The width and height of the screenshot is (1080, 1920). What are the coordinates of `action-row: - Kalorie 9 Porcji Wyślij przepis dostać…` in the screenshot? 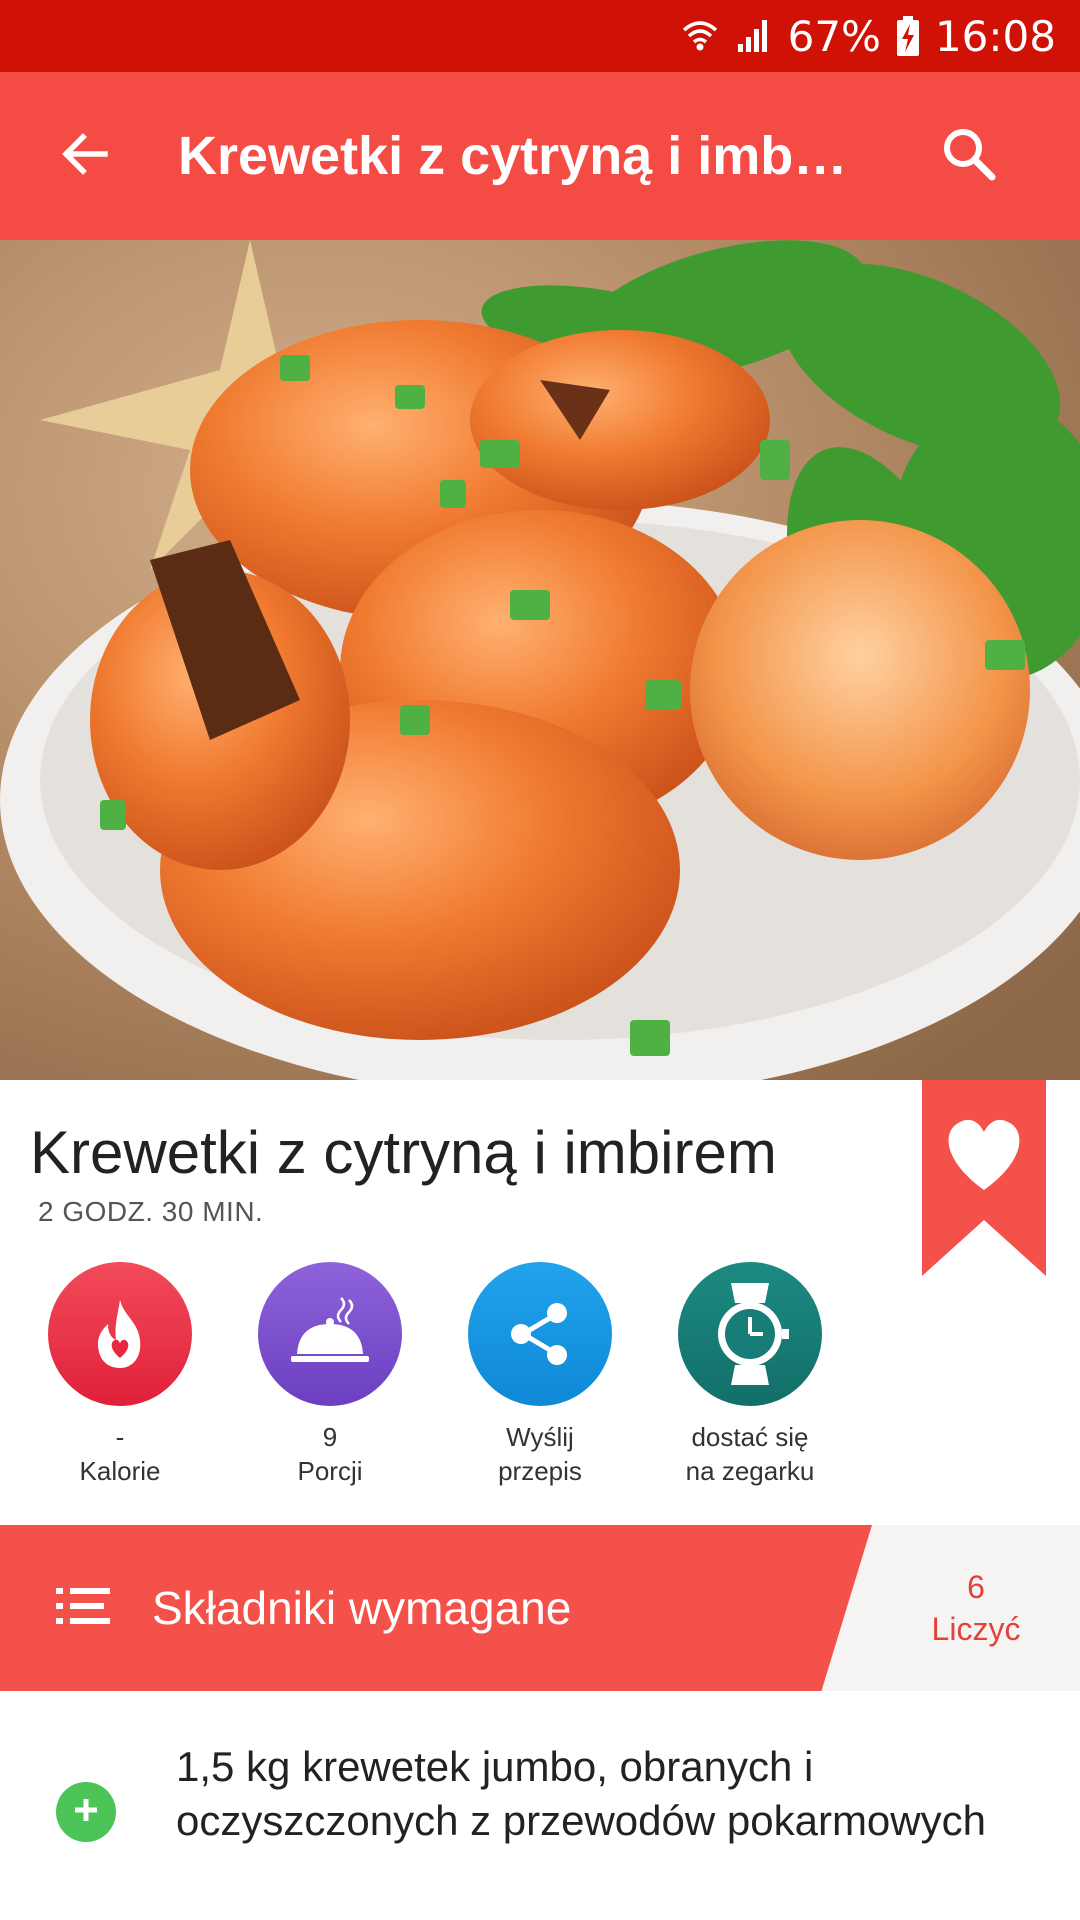 It's located at (540, 1374).